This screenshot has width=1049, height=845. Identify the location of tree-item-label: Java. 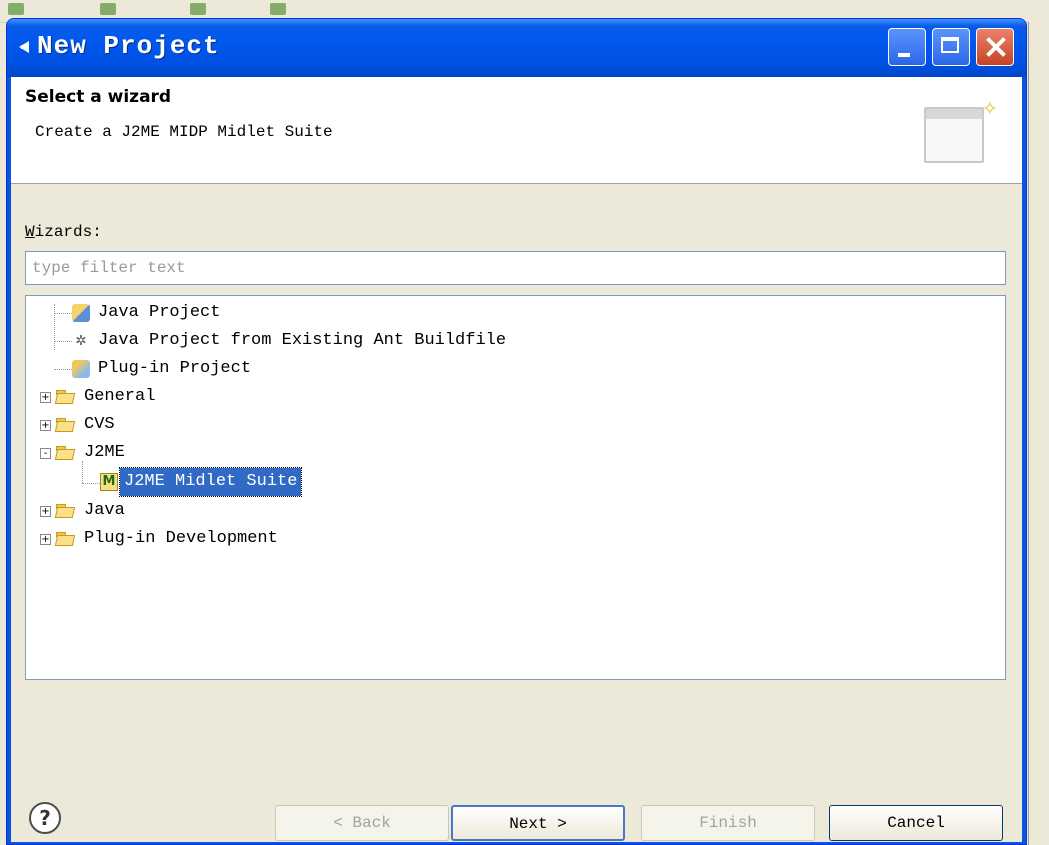
(104, 510).